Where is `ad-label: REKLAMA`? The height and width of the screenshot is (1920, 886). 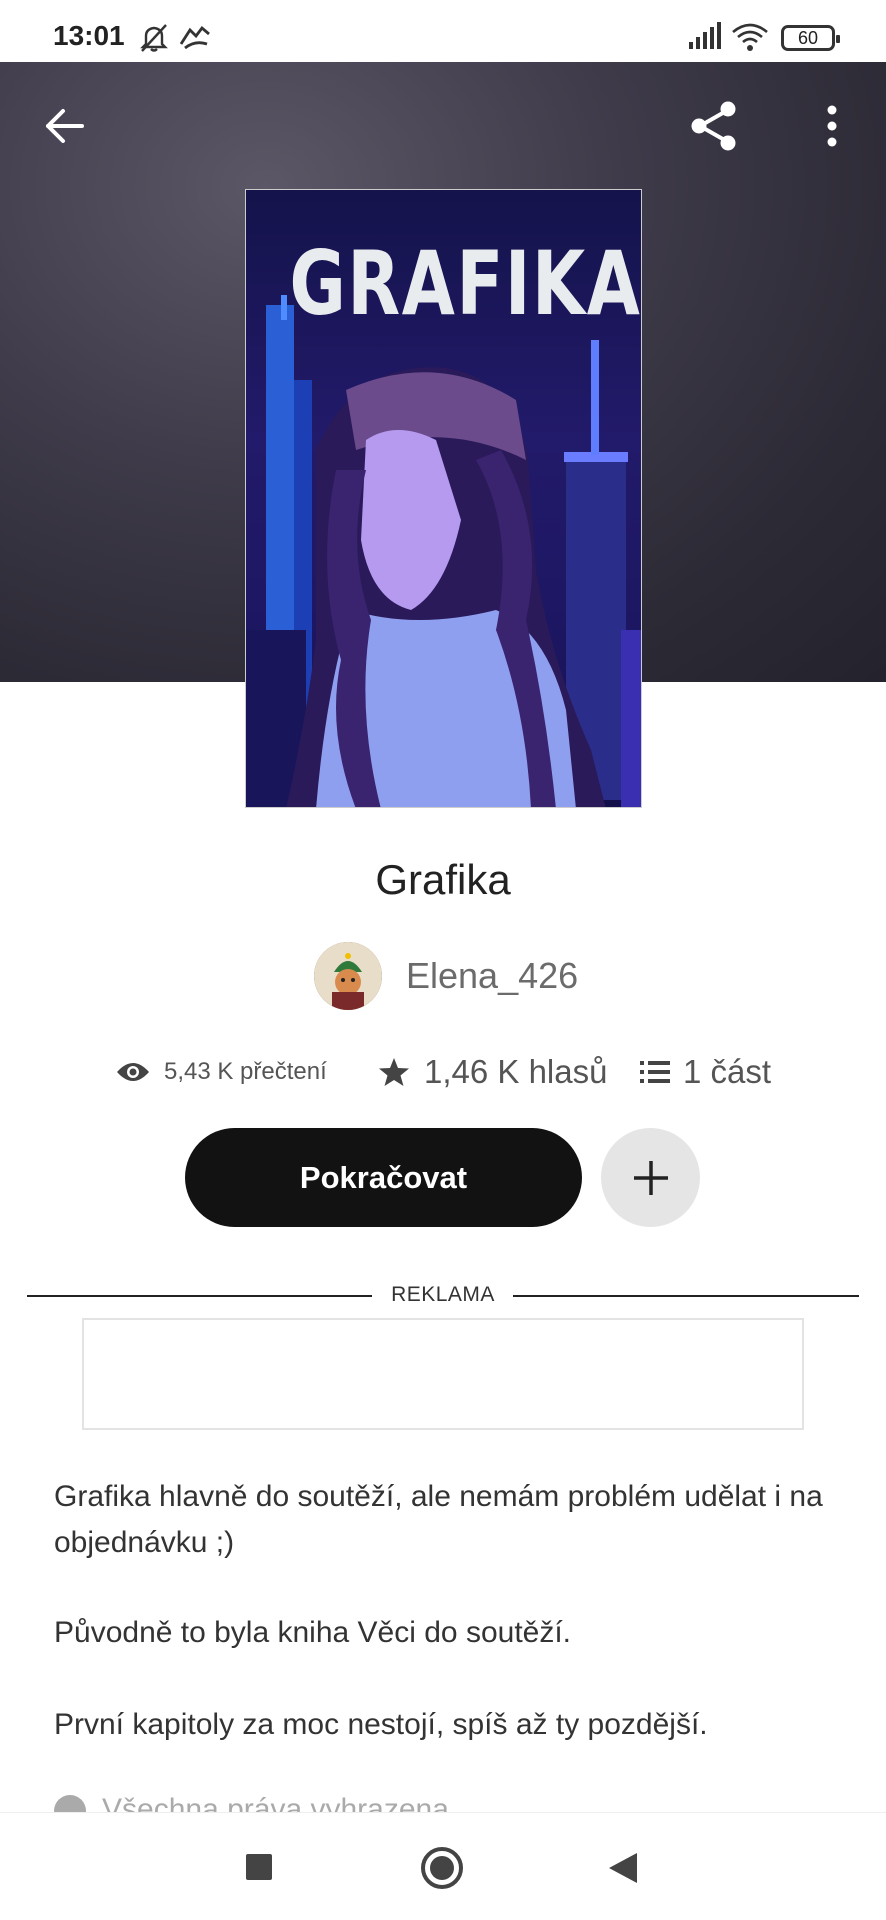
ad-label: REKLAMA is located at coordinates (443, 1294).